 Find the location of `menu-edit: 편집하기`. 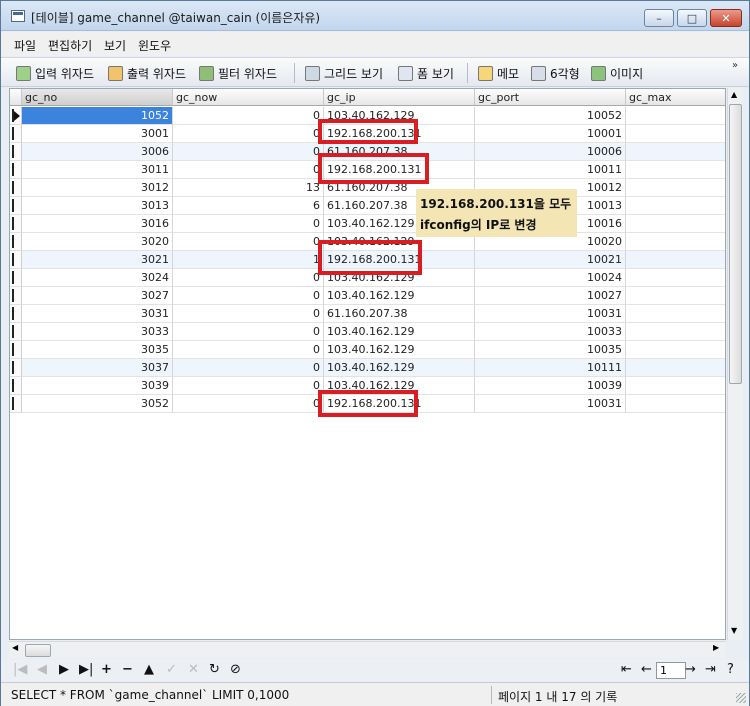

menu-edit: 편집하기 is located at coordinates (70, 45).